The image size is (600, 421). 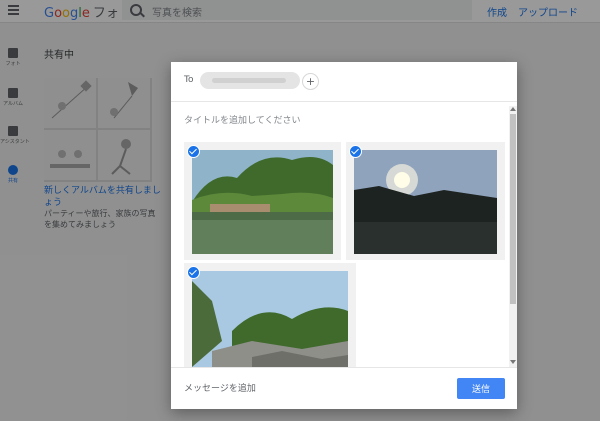 What do you see at coordinates (310, 81) in the screenshot?
I see `add-recipient-button: +` at bounding box center [310, 81].